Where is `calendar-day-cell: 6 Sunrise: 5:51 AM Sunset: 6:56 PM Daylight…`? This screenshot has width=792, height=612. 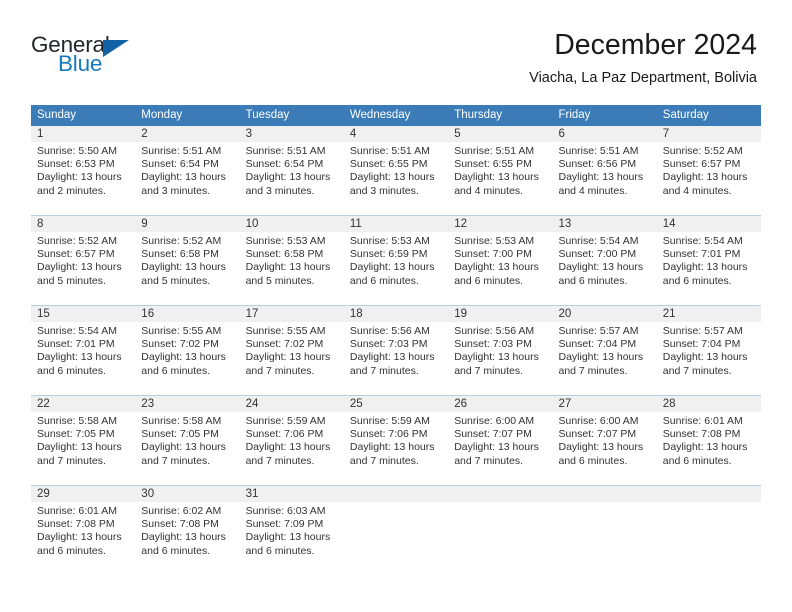
calendar-day-cell: 6 Sunrise: 5:51 AM Sunset: 6:56 PM Daylight… is located at coordinates (604, 165).